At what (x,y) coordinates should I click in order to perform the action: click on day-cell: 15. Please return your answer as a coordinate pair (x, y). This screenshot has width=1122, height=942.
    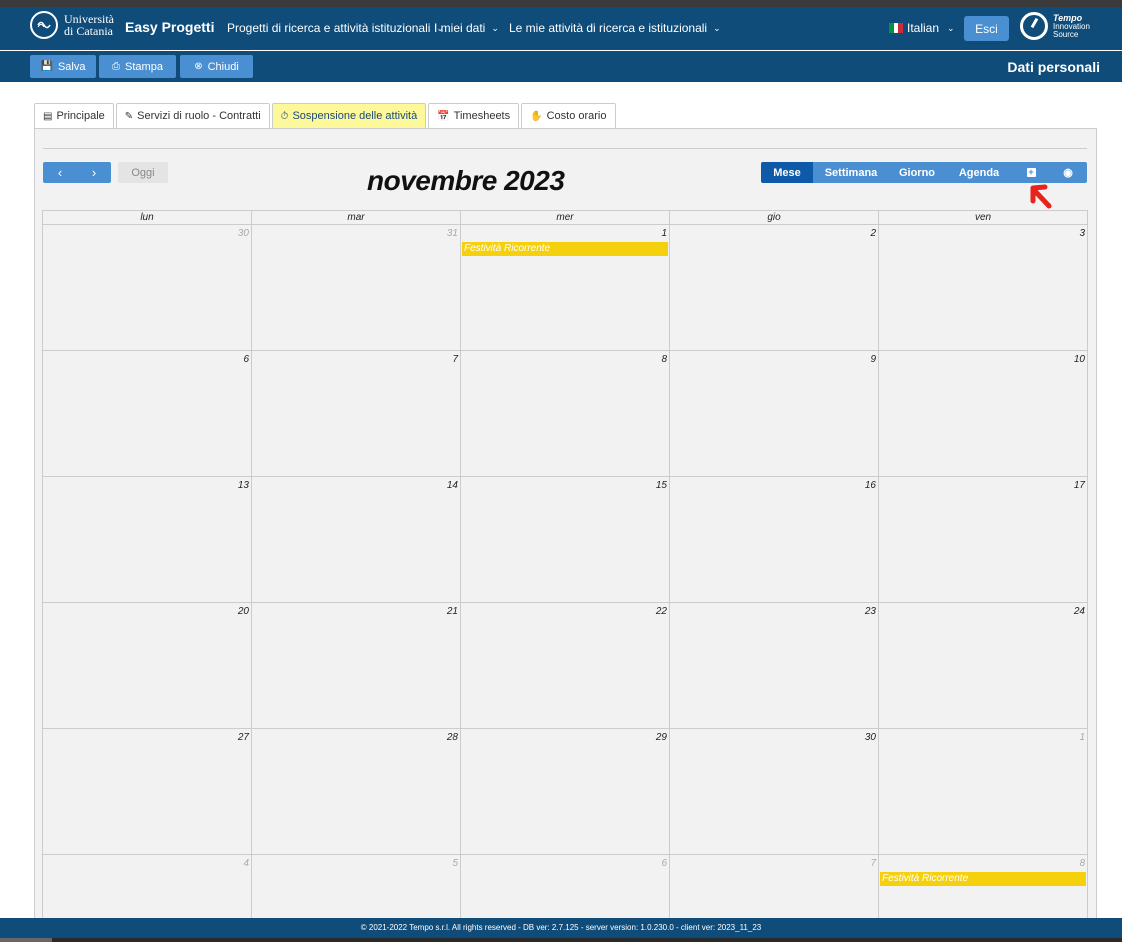
    Looking at the image, I should click on (565, 539).